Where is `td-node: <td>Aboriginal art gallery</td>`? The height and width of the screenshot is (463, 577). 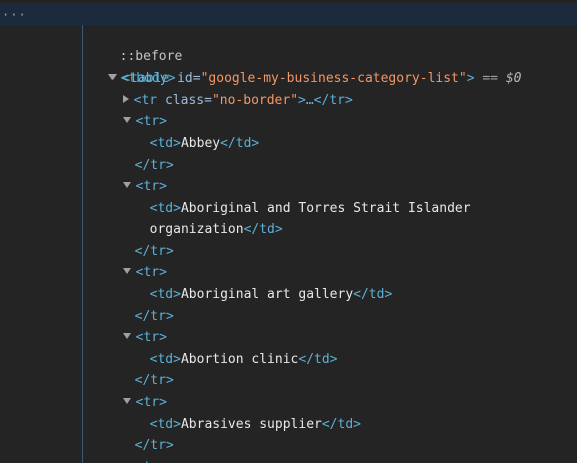
td-node: <td>Aboriginal art gallery</td> is located at coordinates (263, 282).